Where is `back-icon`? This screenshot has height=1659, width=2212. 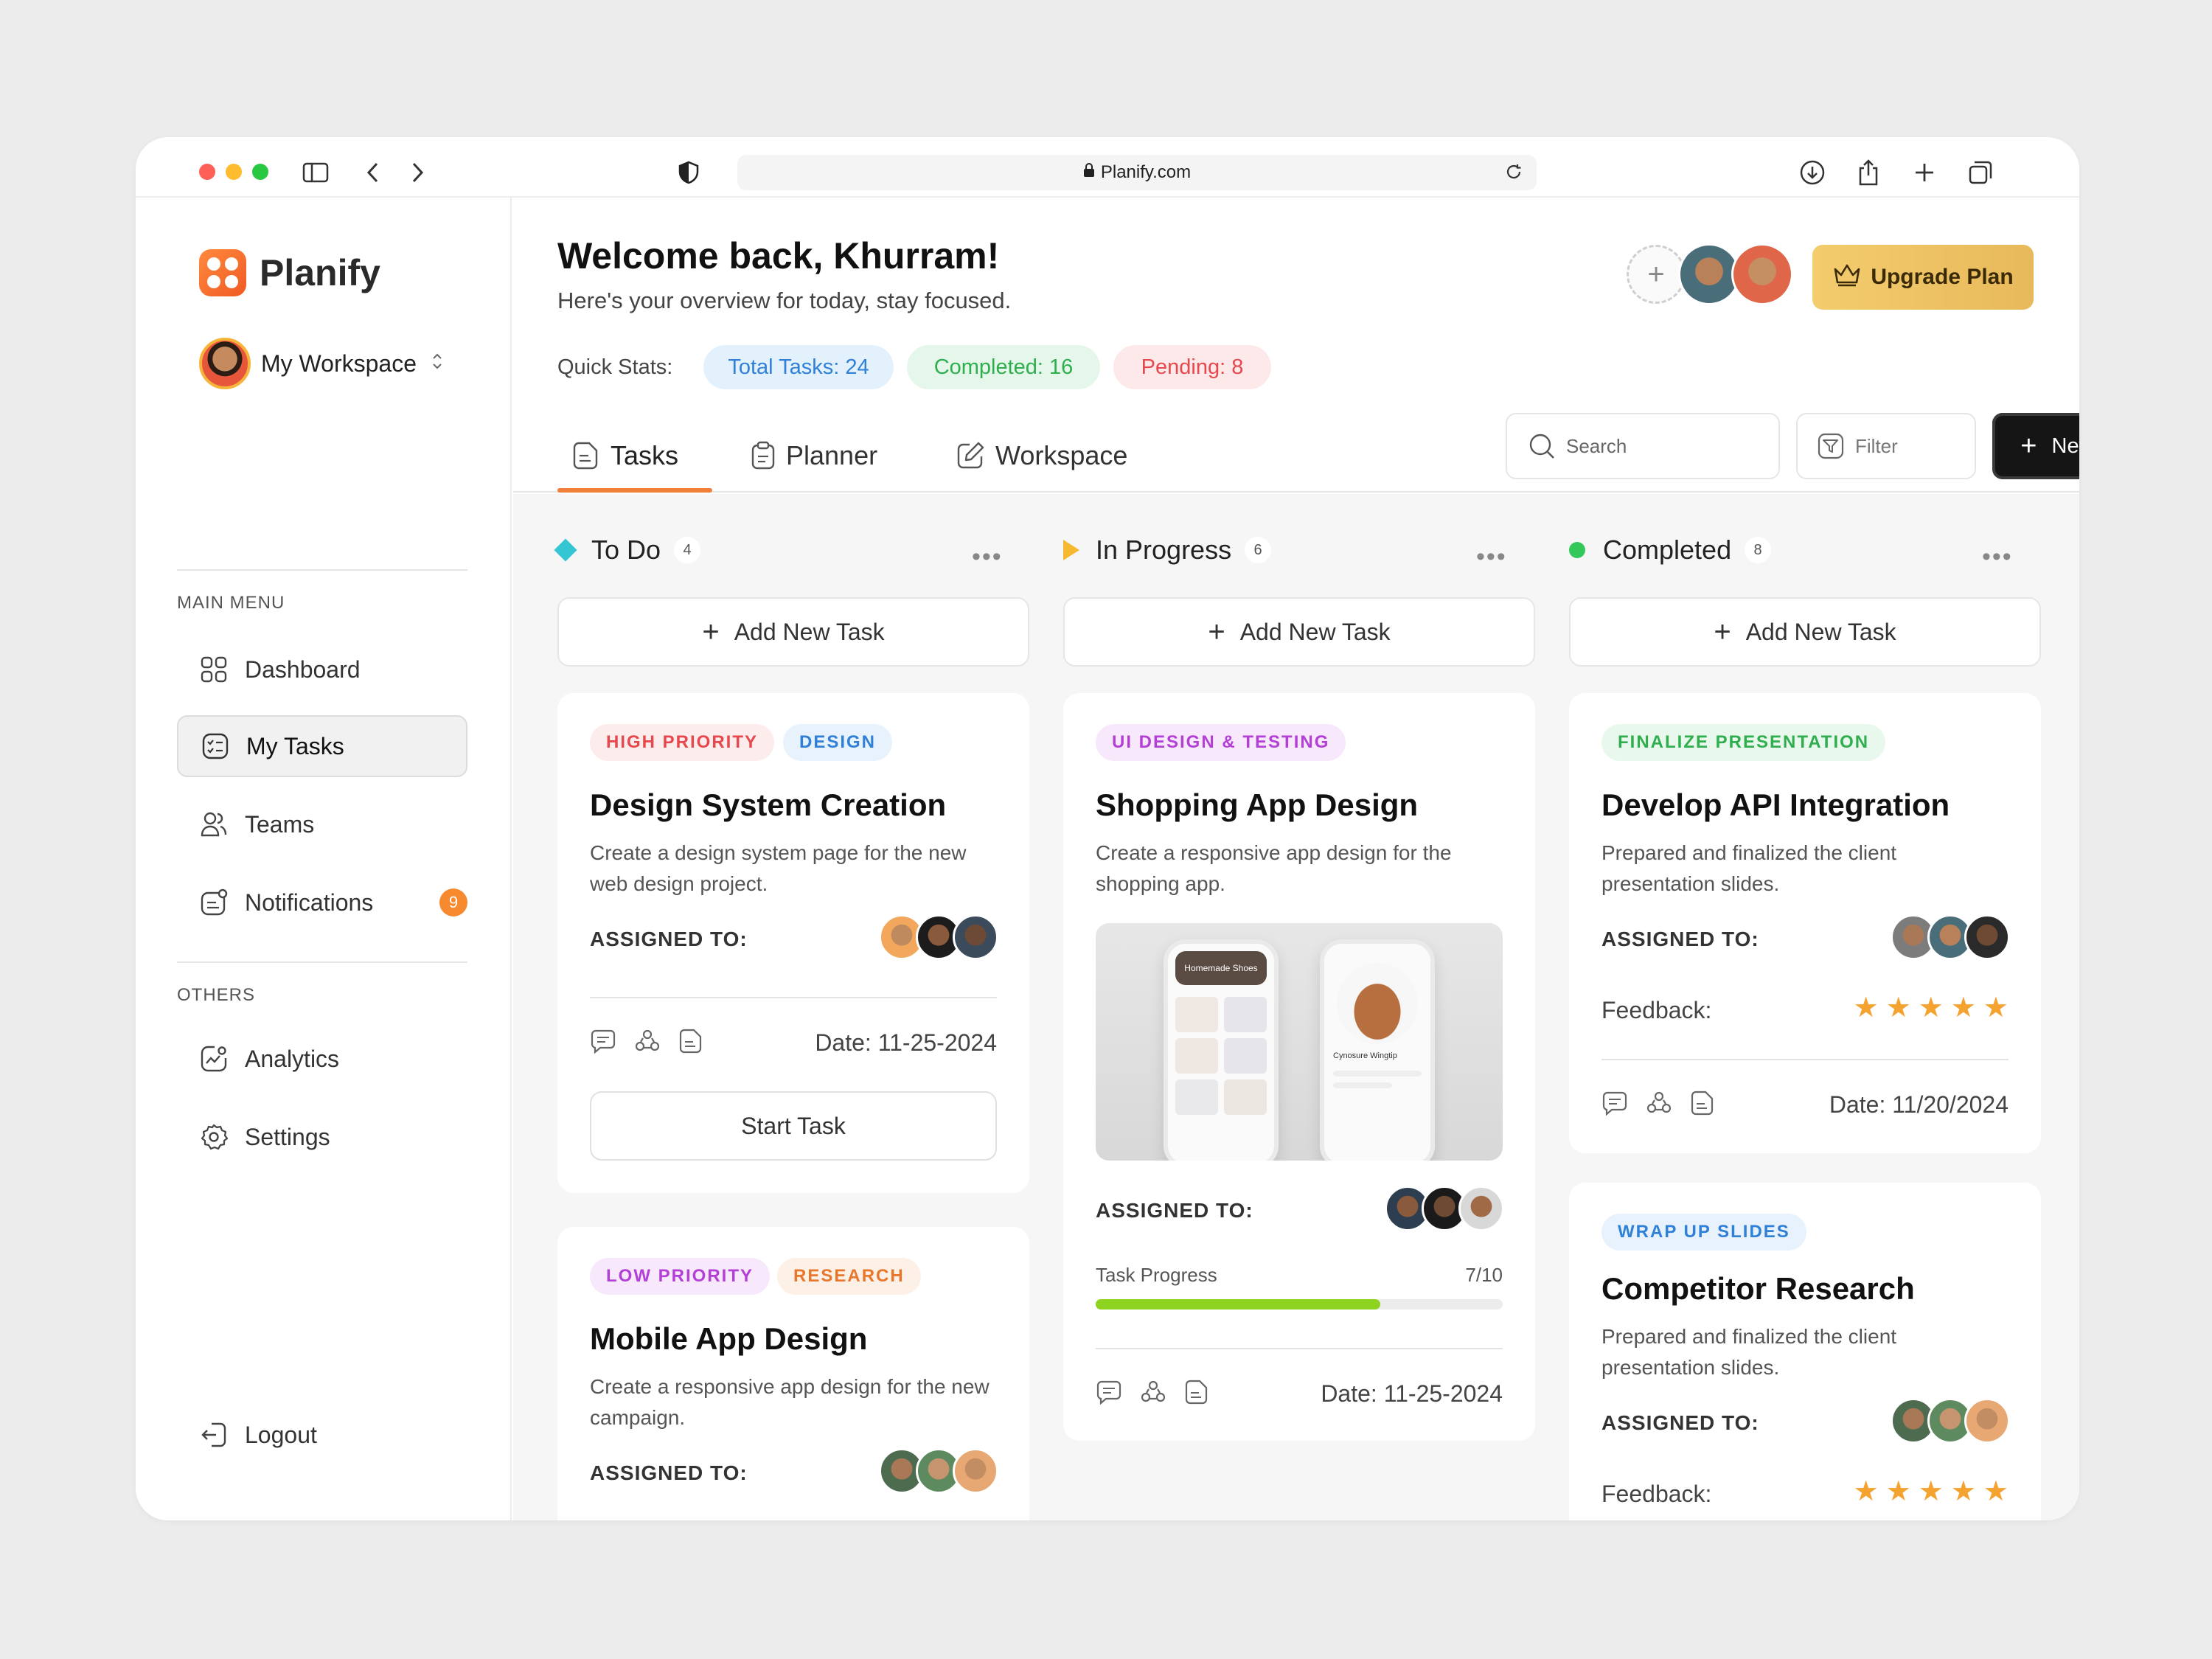
back-icon is located at coordinates (373, 172).